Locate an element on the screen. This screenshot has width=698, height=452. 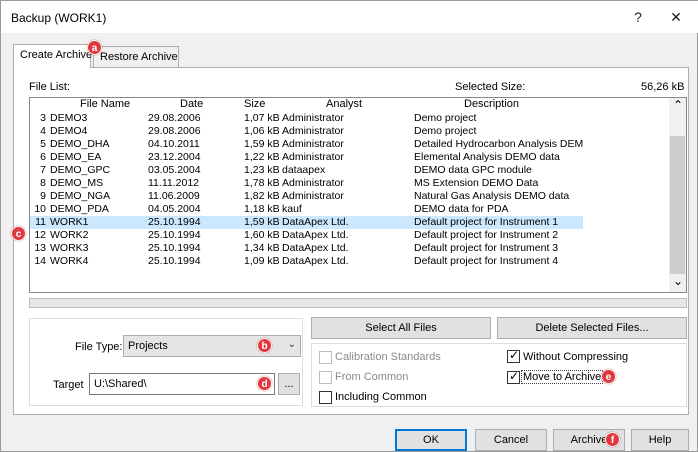
check-icon: ✓ is located at coordinates (514, 355).